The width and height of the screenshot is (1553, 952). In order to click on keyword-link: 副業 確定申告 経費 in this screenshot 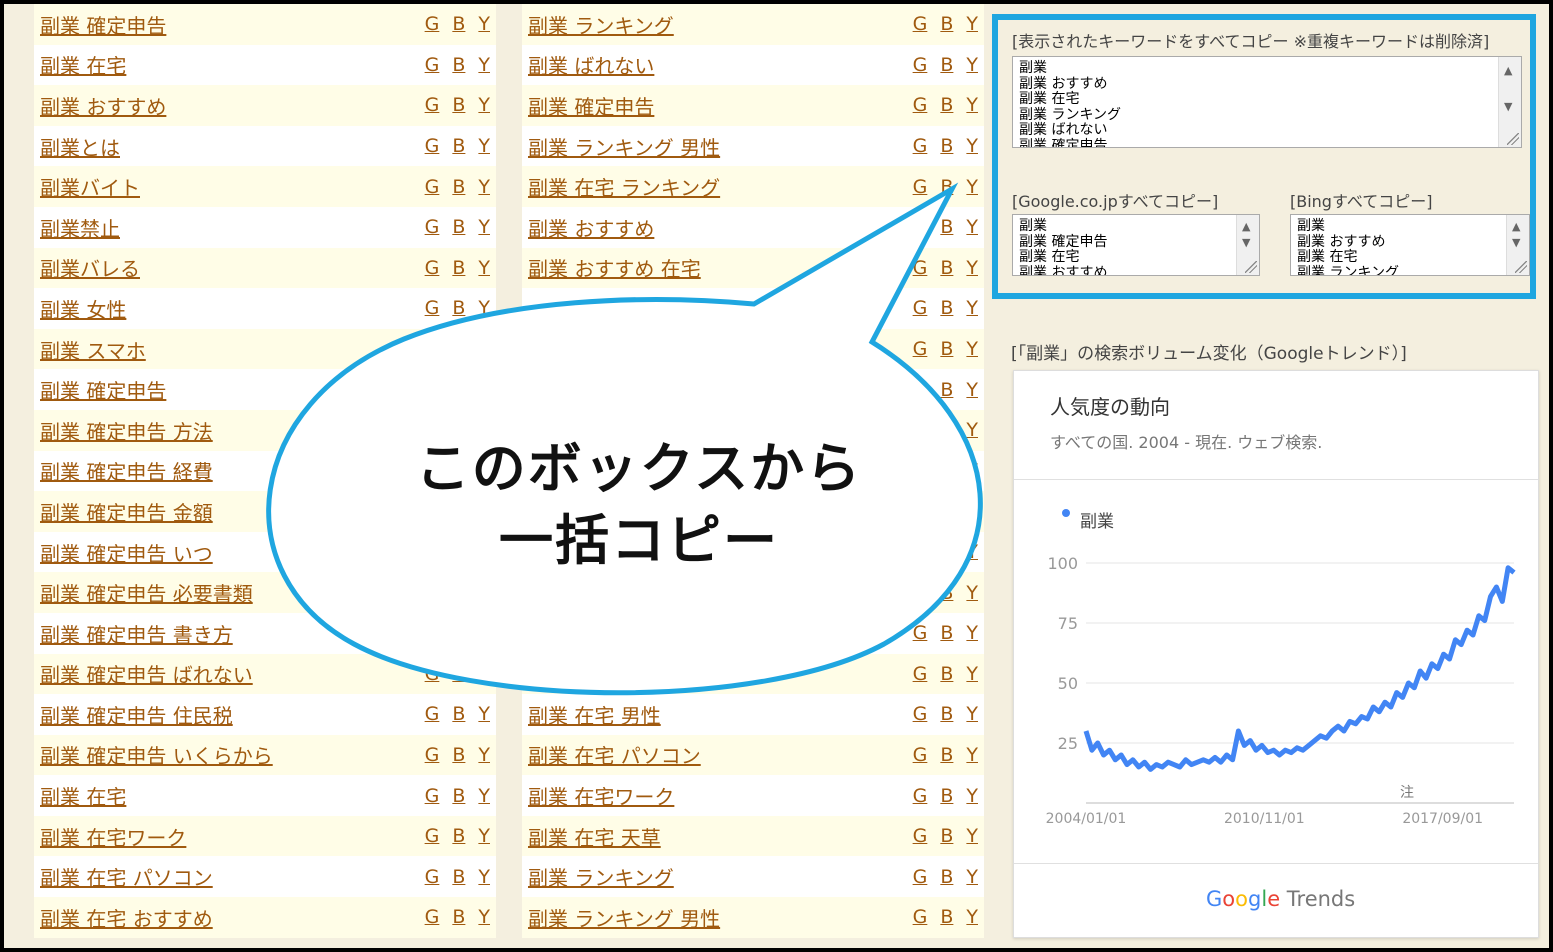, I will do `click(126, 470)`.